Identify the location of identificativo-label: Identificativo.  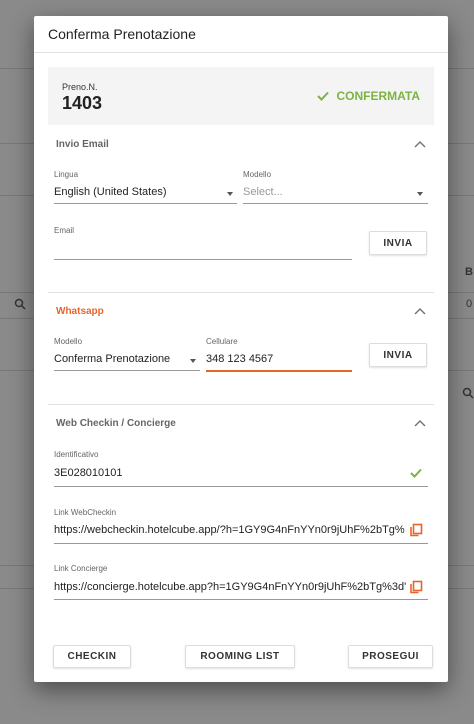
(76, 454).